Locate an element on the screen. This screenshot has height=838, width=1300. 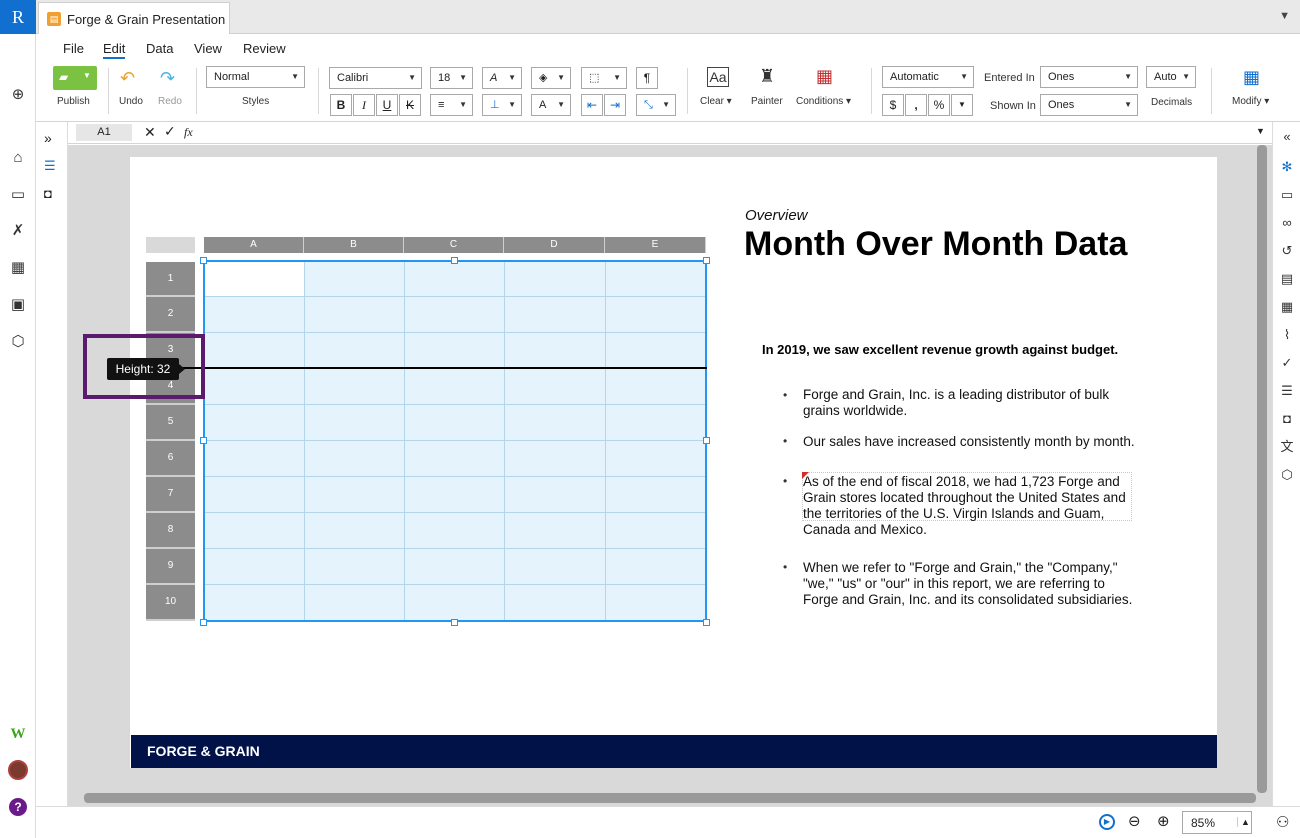
italic-button: I is located at coordinates (364, 105).